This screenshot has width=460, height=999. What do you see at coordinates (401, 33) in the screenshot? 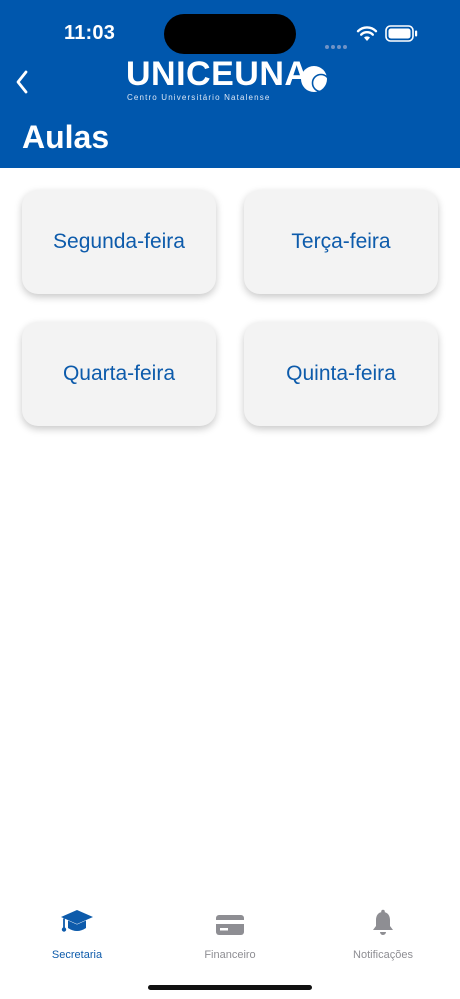
I see `battery-icon` at bounding box center [401, 33].